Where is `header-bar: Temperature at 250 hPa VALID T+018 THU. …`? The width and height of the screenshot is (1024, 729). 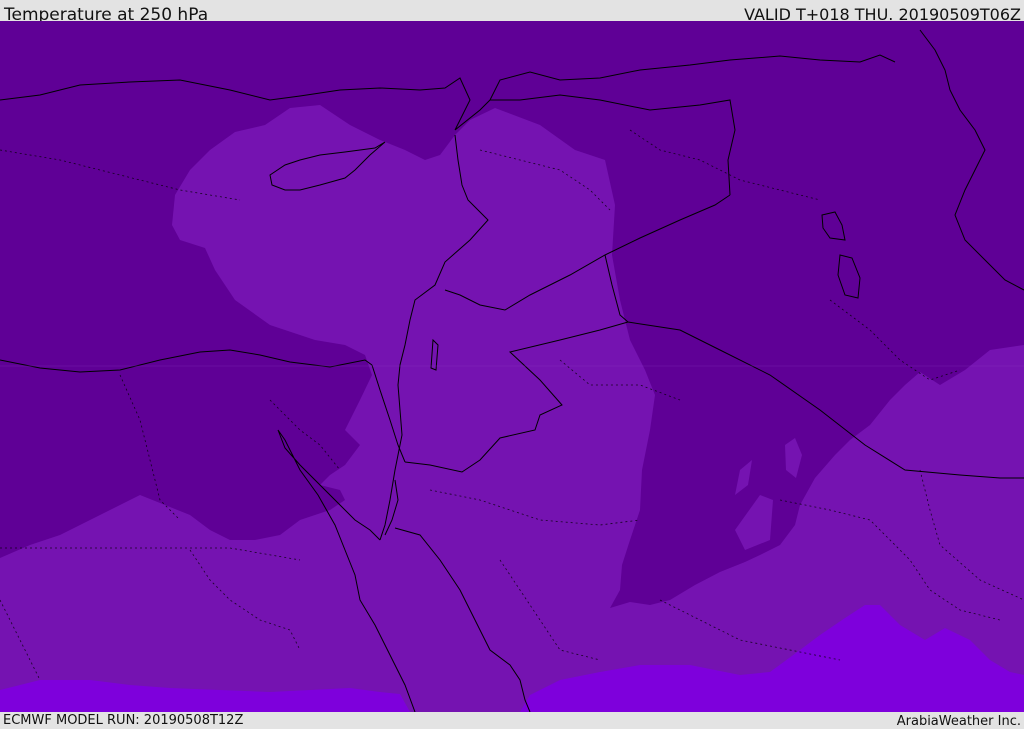
header-bar: Temperature at 250 hPa VALID T+018 THU. … is located at coordinates (512, 12).